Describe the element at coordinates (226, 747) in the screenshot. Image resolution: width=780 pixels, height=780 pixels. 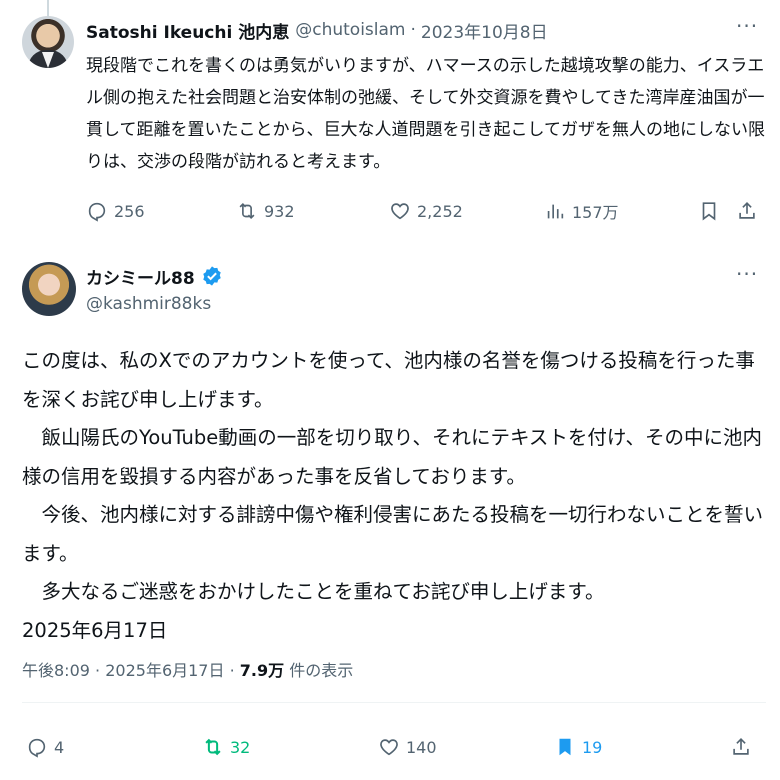
I see `repost-button: 32` at that location.